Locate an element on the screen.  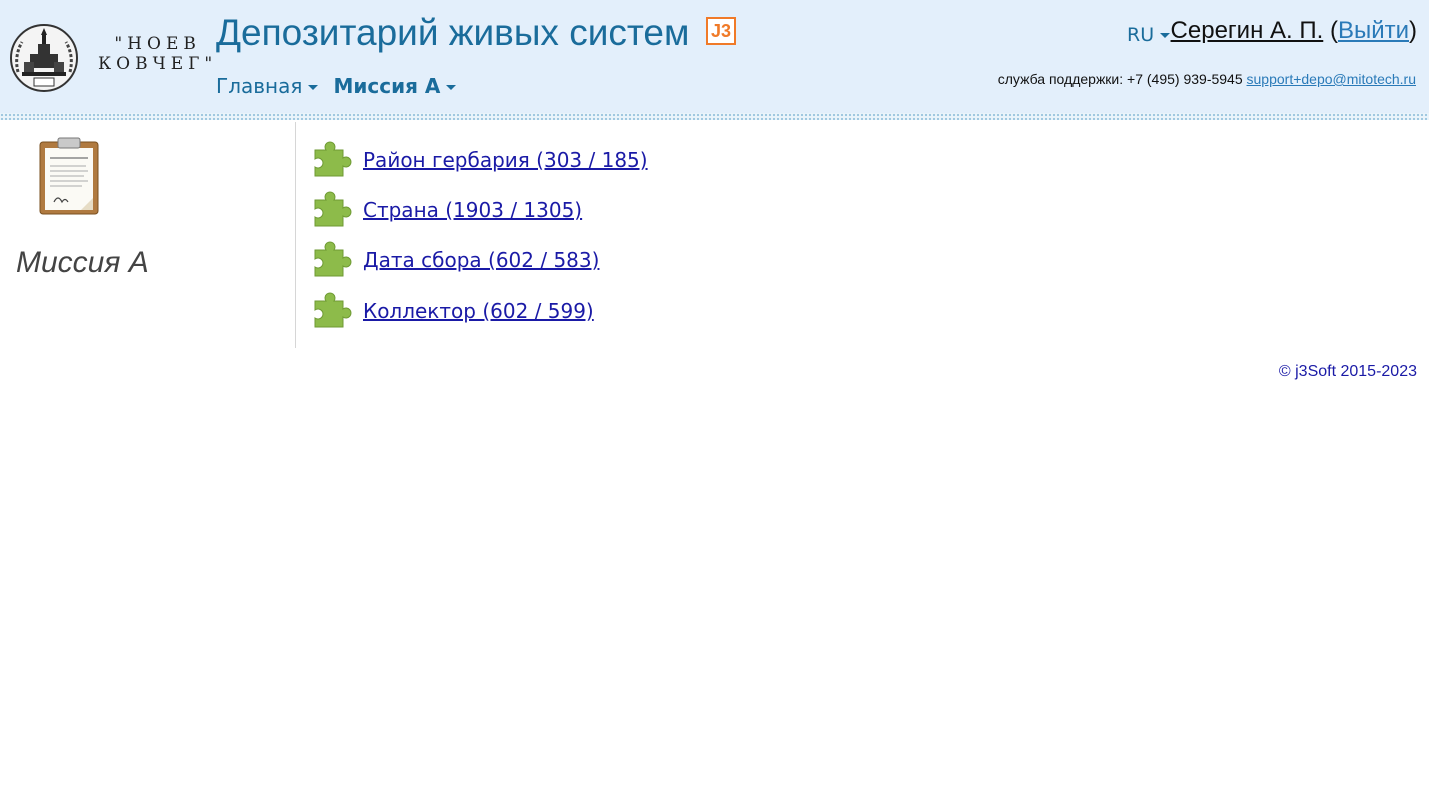
user-block: Серегин А. П. (Выйти) is located at coordinates (1294, 31).